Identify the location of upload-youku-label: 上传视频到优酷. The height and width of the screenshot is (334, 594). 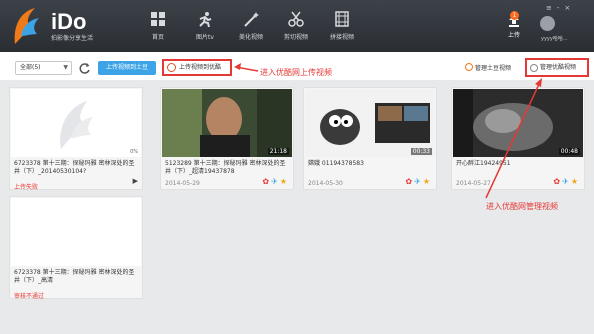
(200, 67).